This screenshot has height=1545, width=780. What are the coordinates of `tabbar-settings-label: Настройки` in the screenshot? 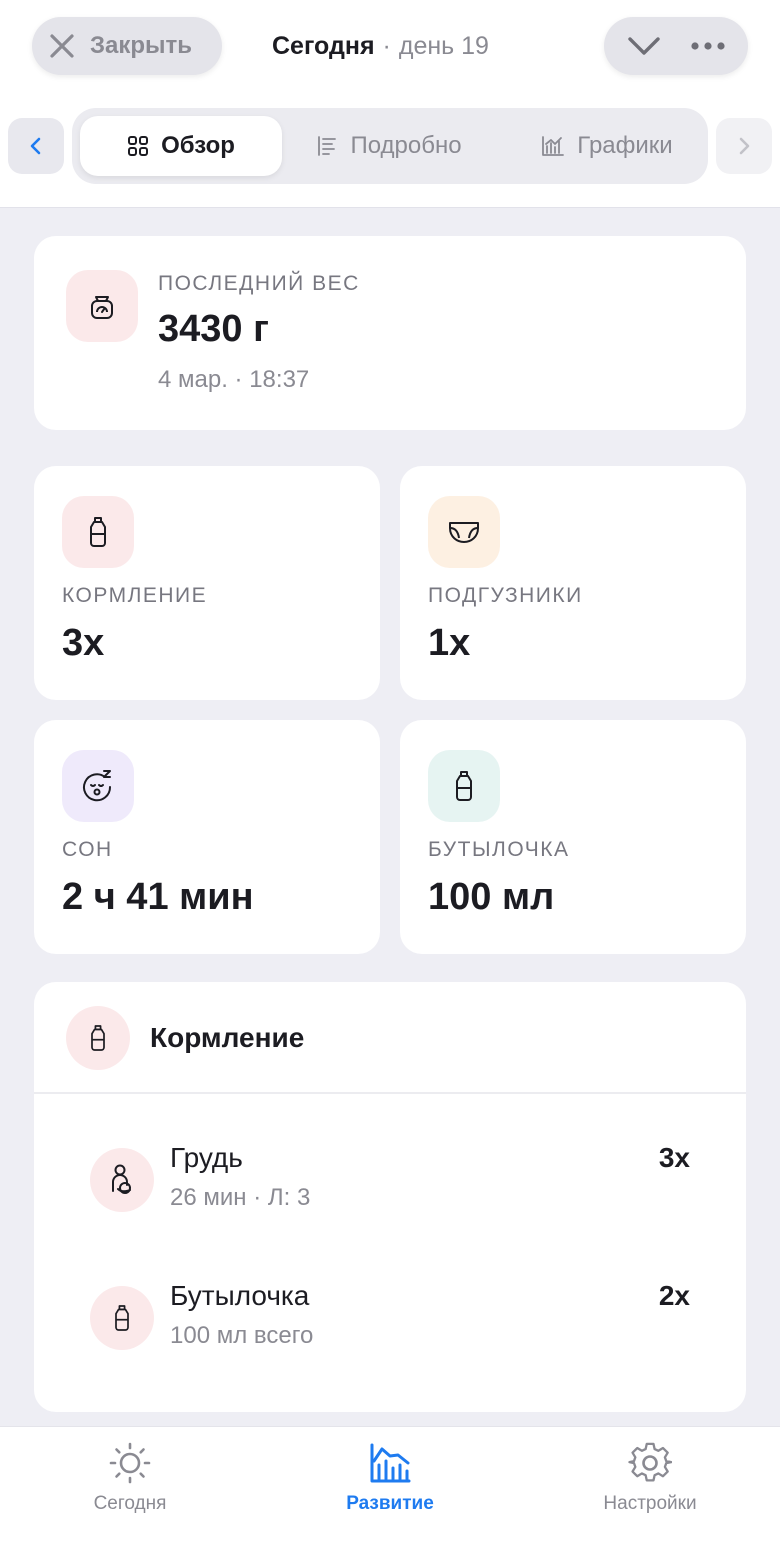 It's located at (650, 1503).